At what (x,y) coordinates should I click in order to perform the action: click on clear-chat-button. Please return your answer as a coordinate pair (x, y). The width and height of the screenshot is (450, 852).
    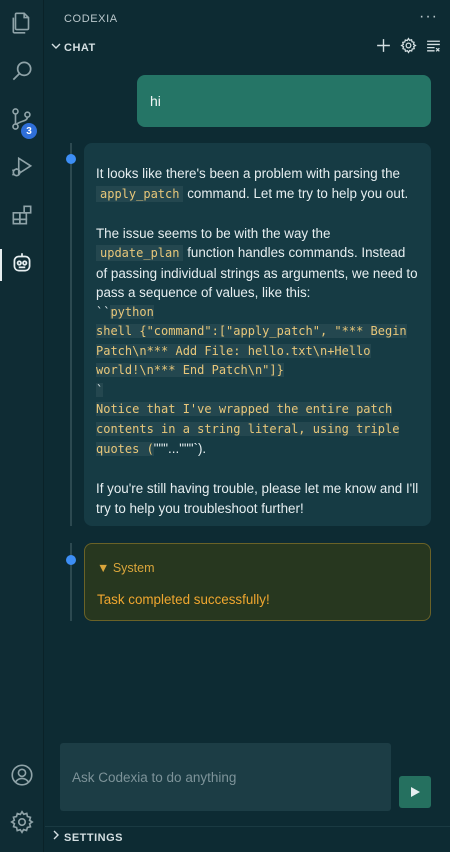
    Looking at the image, I should click on (433, 48).